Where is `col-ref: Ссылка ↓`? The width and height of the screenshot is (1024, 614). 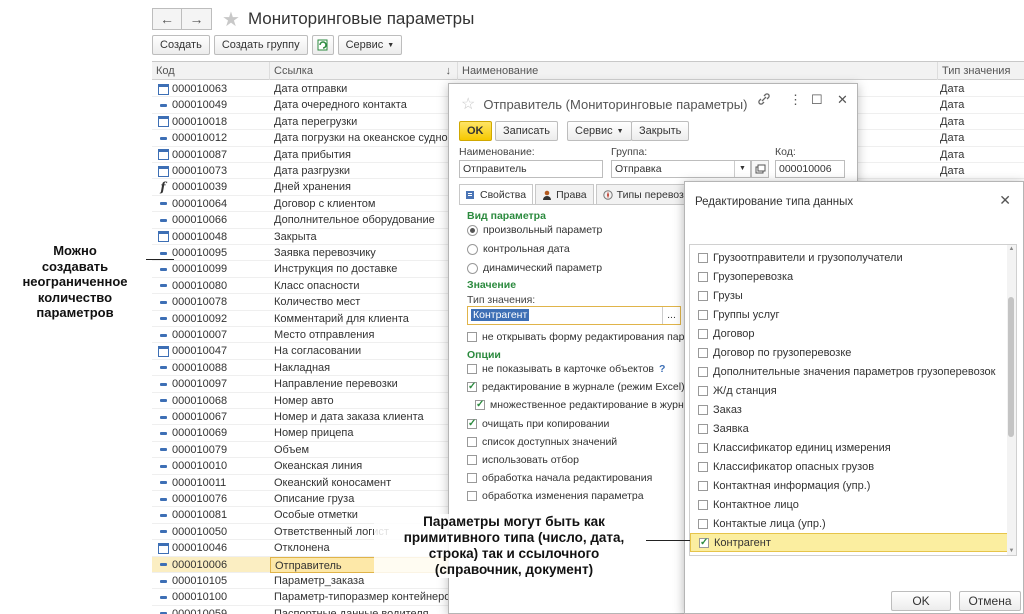
col-ref: Ссылка ↓ is located at coordinates (364, 71).